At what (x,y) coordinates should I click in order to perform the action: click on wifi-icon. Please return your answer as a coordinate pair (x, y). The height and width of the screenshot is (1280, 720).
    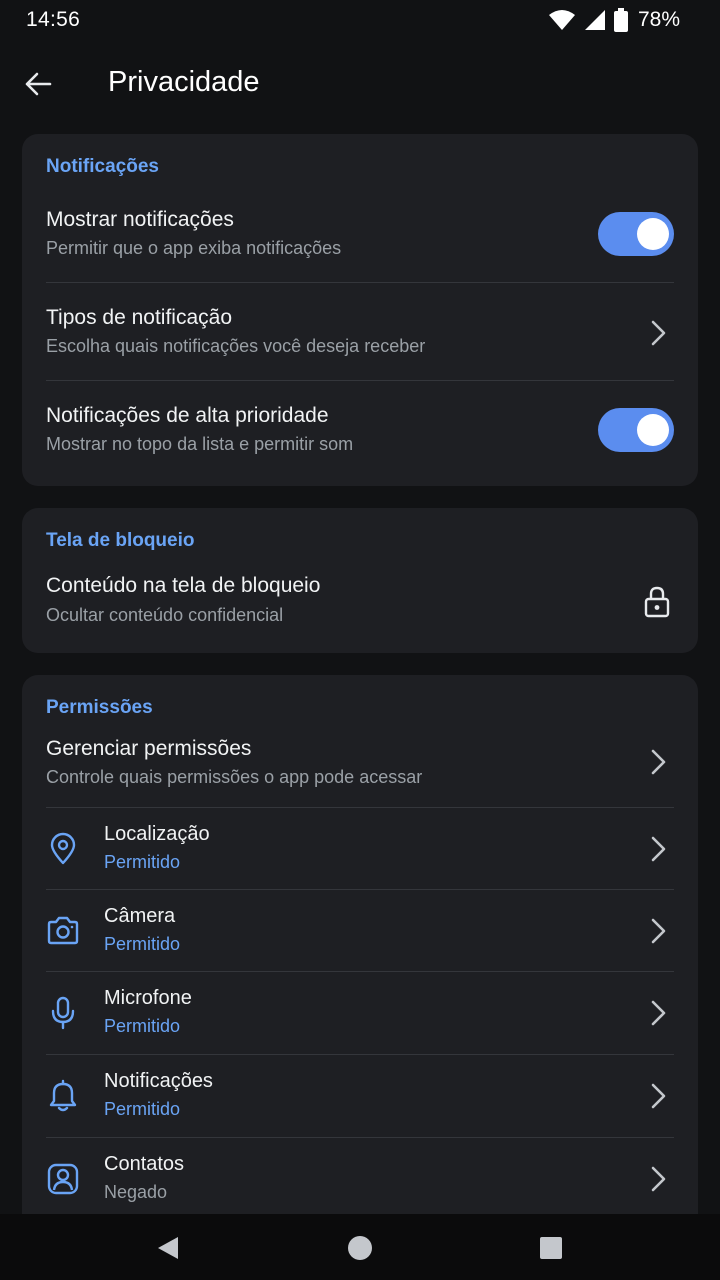
    Looking at the image, I should click on (561, 20).